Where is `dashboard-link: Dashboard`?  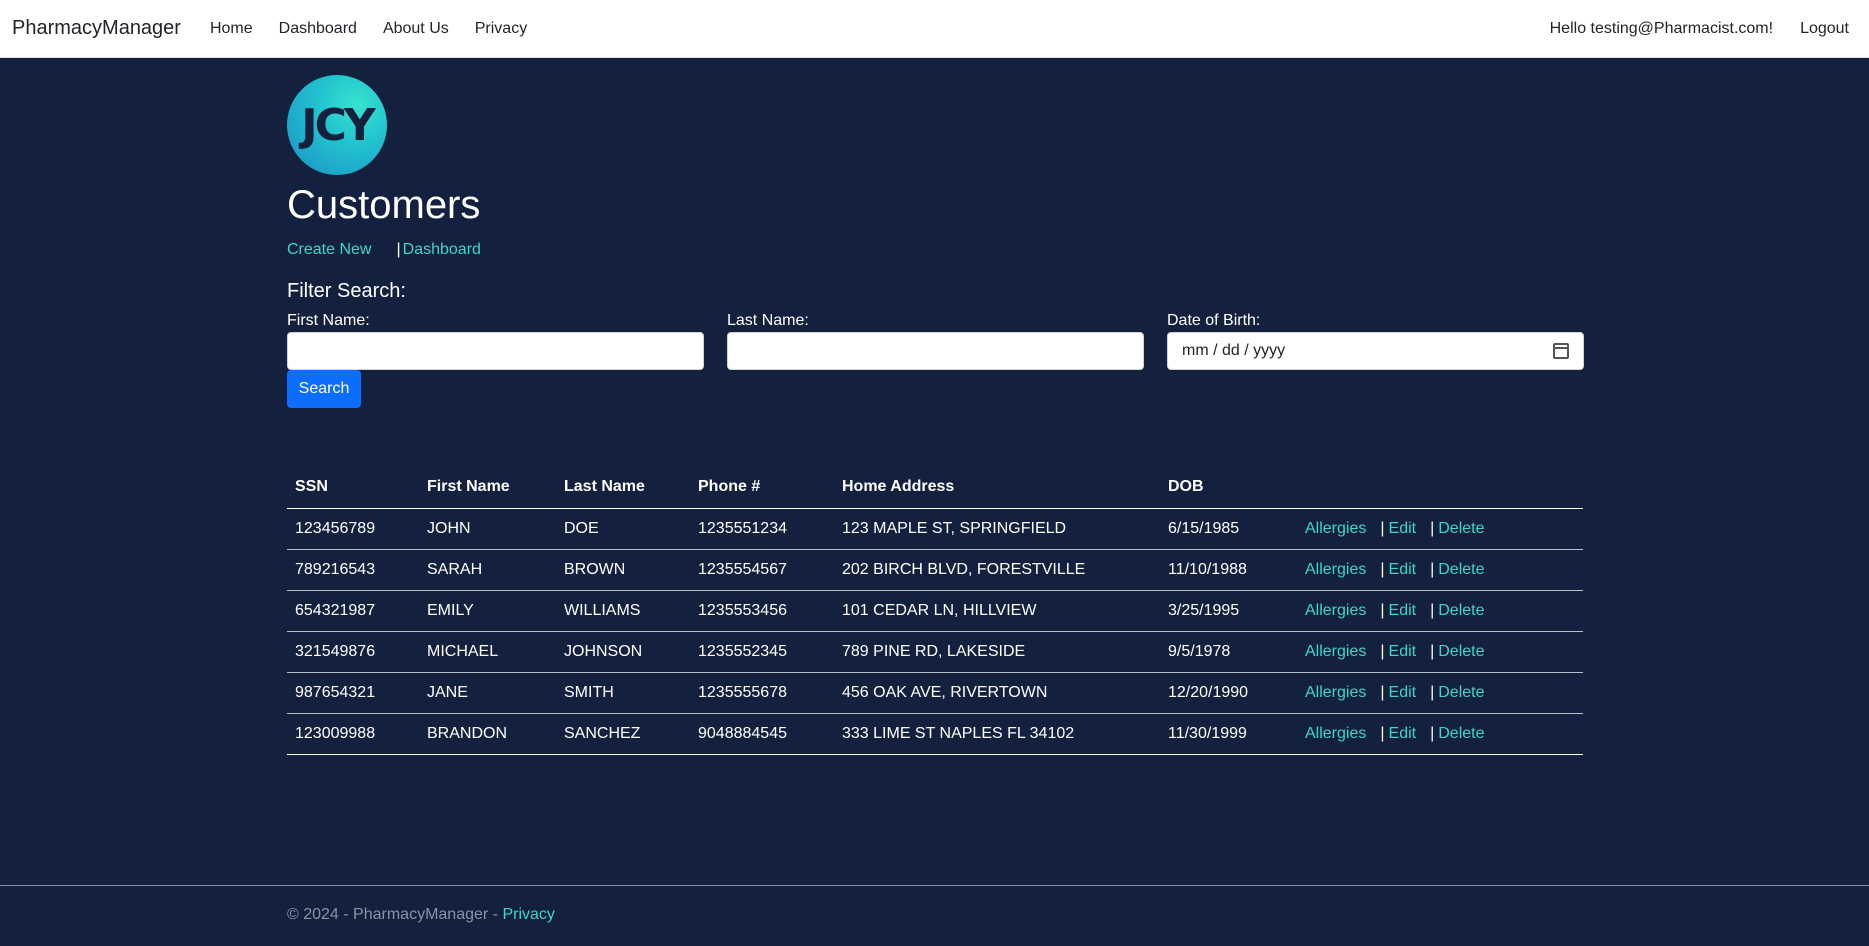 dashboard-link: Dashboard is located at coordinates (442, 250).